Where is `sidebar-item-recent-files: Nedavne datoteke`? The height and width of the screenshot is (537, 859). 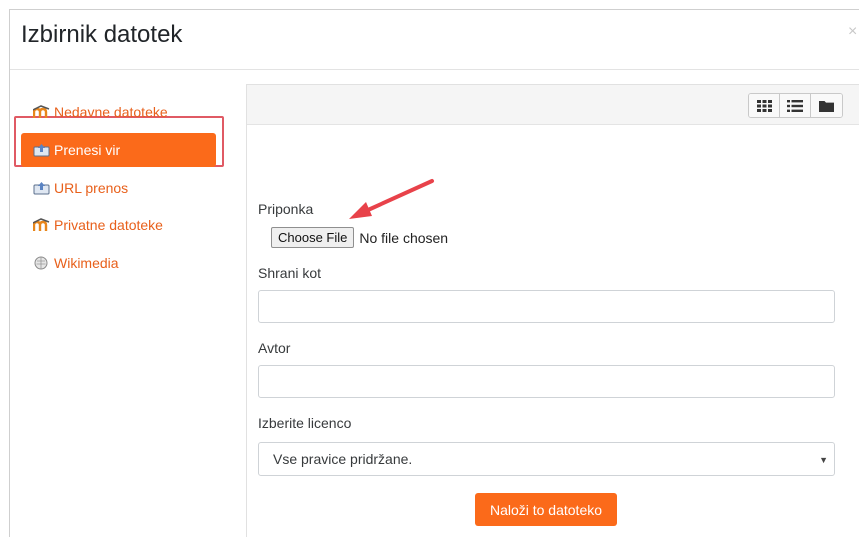 sidebar-item-recent-files: Nedavne datoteke is located at coordinates (118, 112).